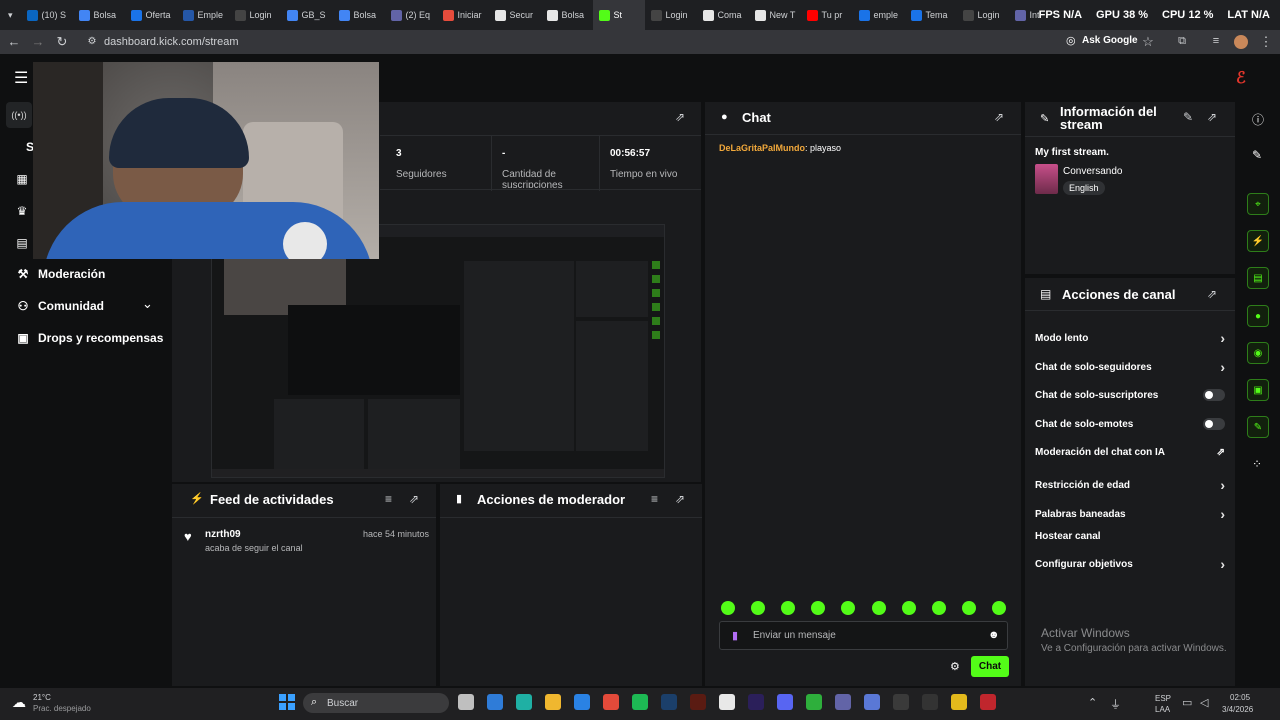 The image size is (1280, 720). Describe the element at coordinates (843, 702) in the screenshot. I see `teams-icon` at that location.